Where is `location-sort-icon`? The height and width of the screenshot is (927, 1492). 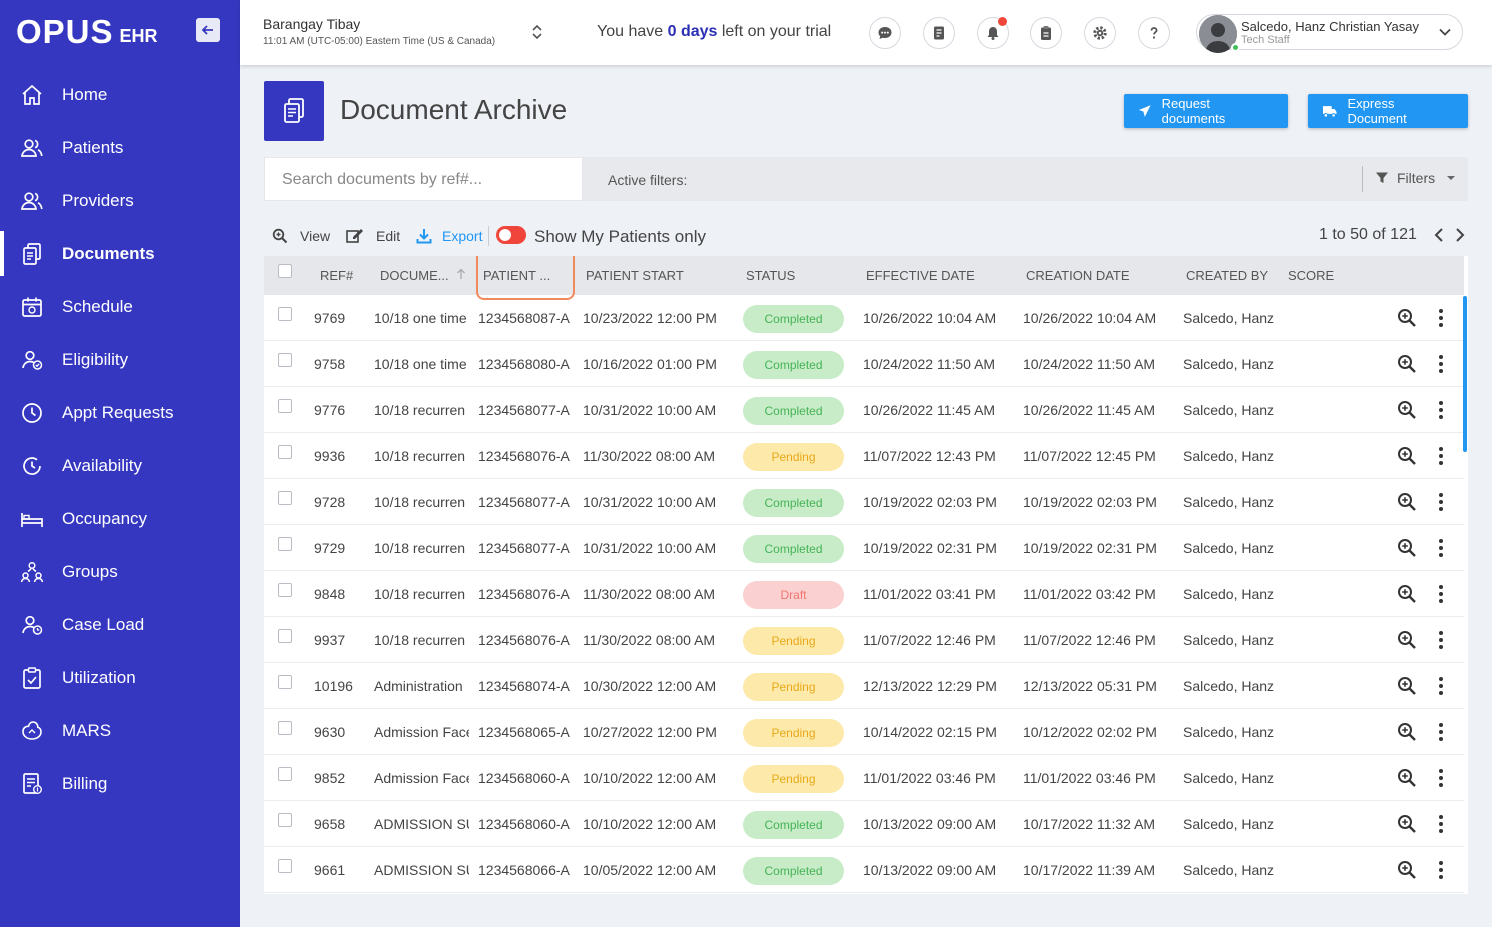
location-sort-icon is located at coordinates (537, 33).